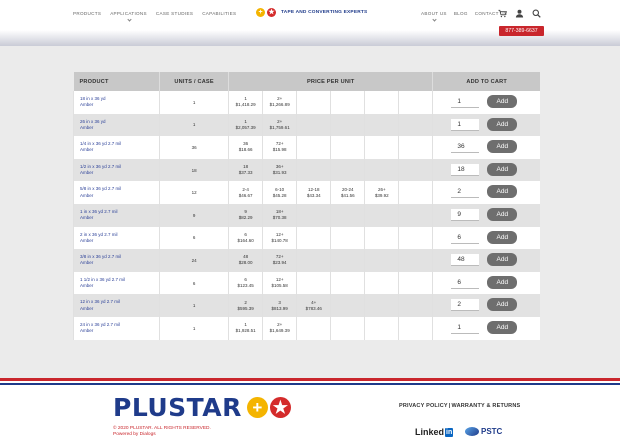 The image size is (620, 440). What do you see at coordinates (519, 13) in the screenshot?
I see `user-icon` at bounding box center [519, 13].